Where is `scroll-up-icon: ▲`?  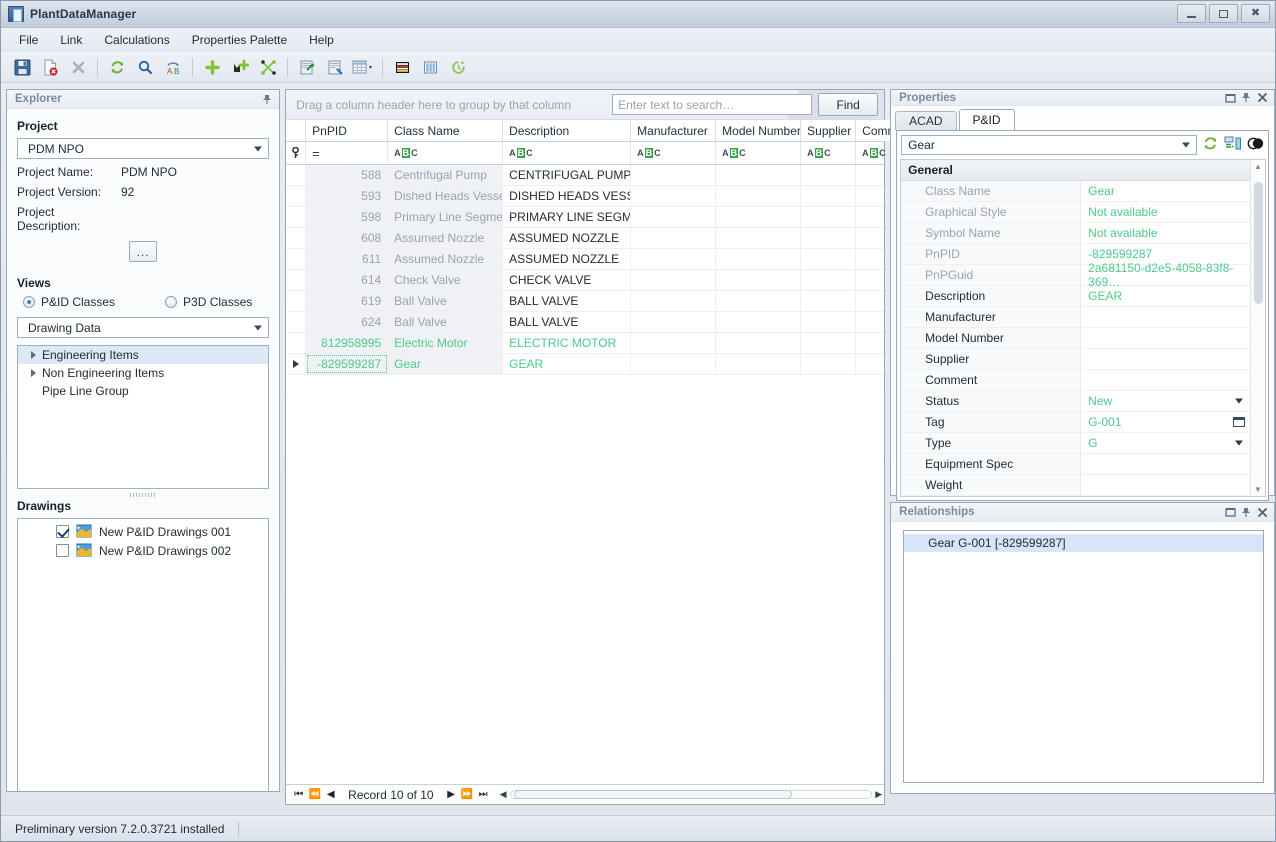 scroll-up-icon: ▲ is located at coordinates (1258, 166).